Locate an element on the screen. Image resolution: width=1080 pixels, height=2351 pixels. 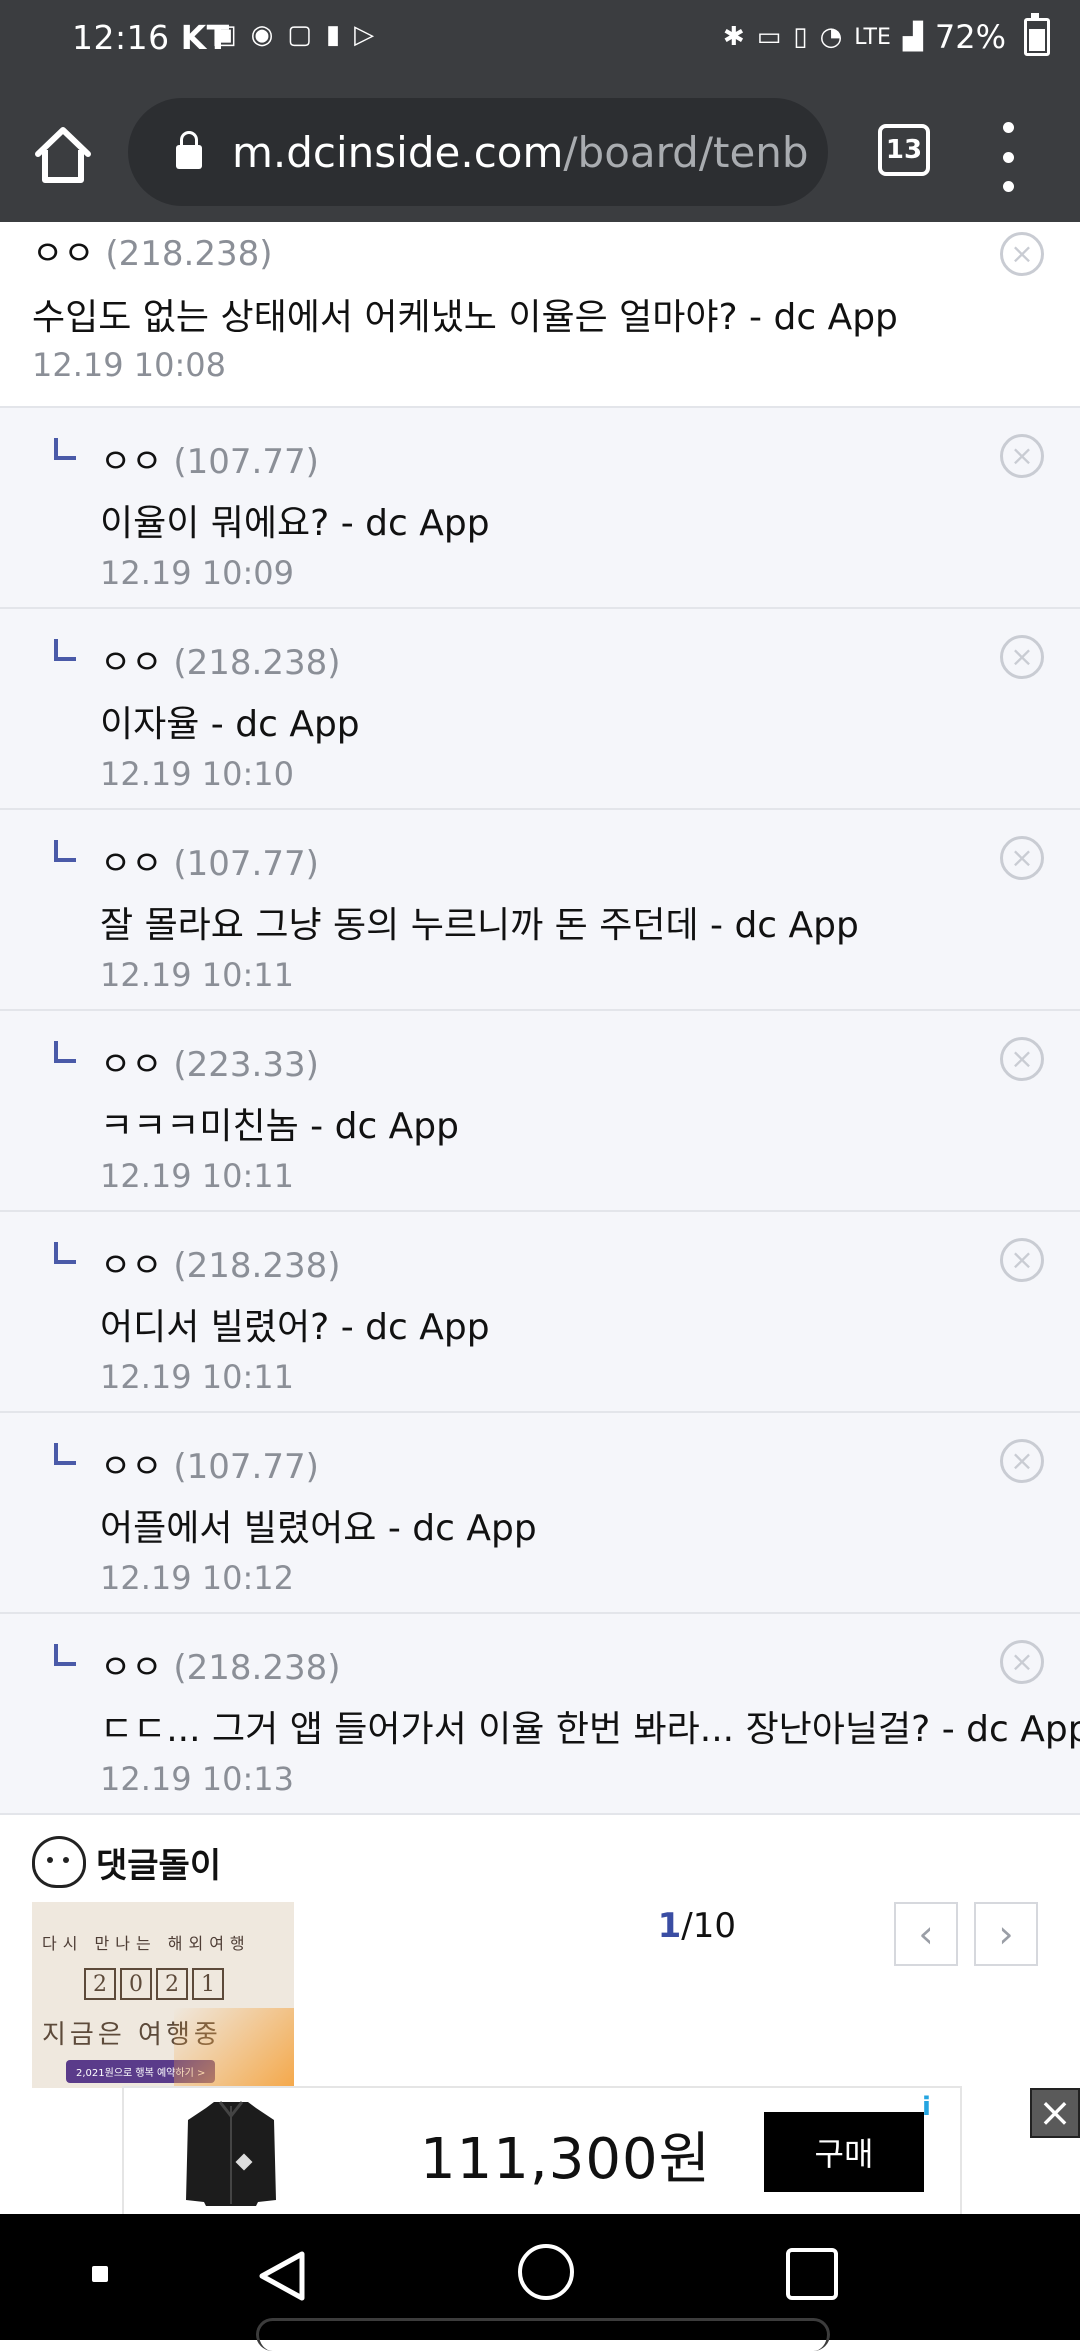
back-icon is located at coordinates (282, 2276).